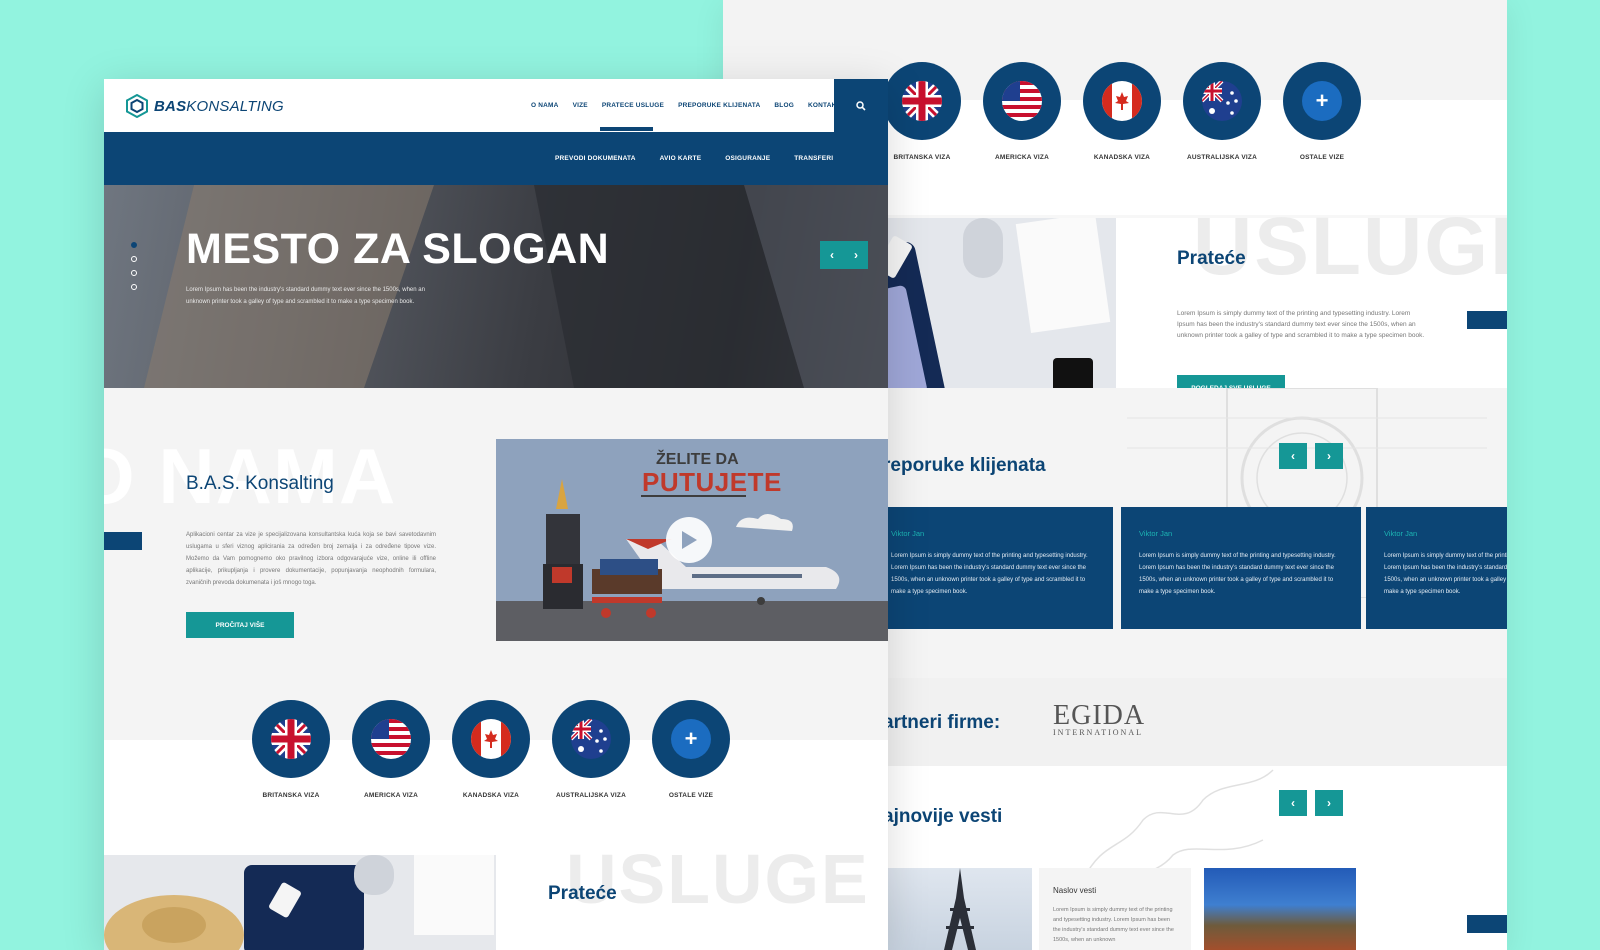 The width and height of the screenshot is (1600, 950). I want to click on news-arrows: ‹ ›, so click(1311, 803).